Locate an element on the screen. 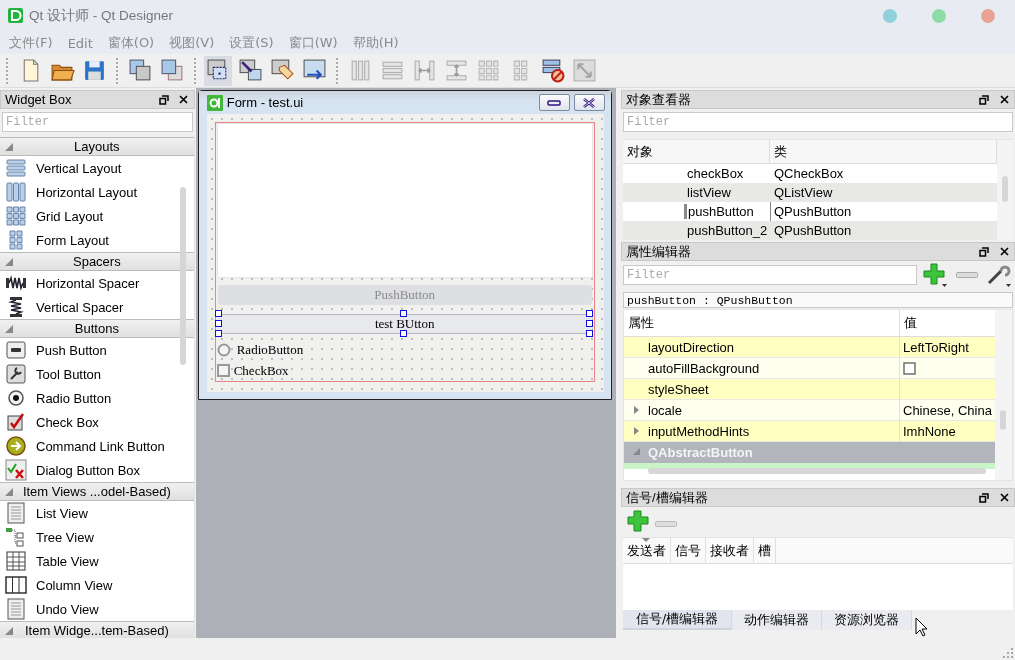 Image resolution: width=1015 pixels, height=660 pixels. column-header: 类 is located at coordinates (883, 152).